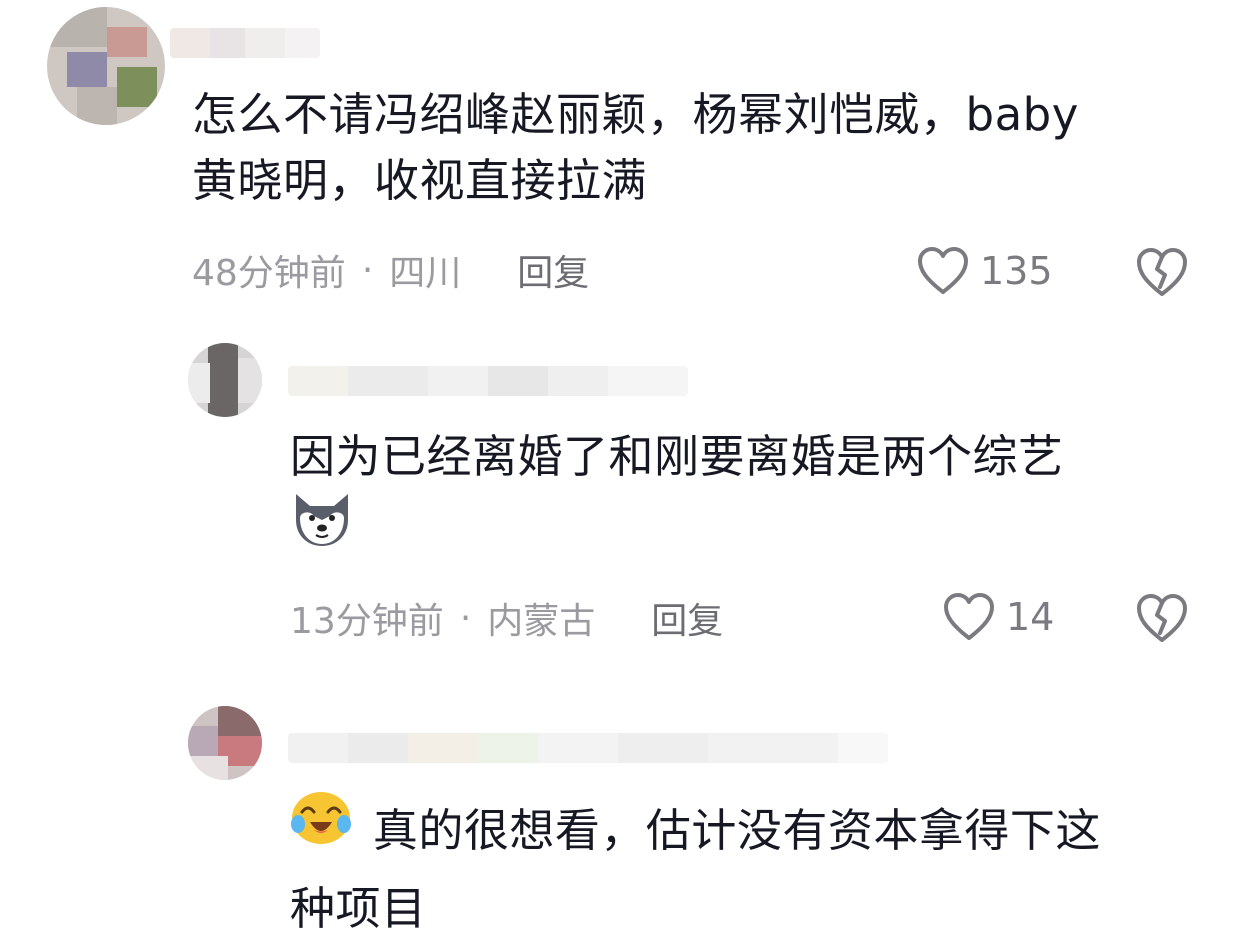 This screenshot has height=941, width=1251. What do you see at coordinates (998, 617) in the screenshot?
I see `like-button-2: 14` at bounding box center [998, 617].